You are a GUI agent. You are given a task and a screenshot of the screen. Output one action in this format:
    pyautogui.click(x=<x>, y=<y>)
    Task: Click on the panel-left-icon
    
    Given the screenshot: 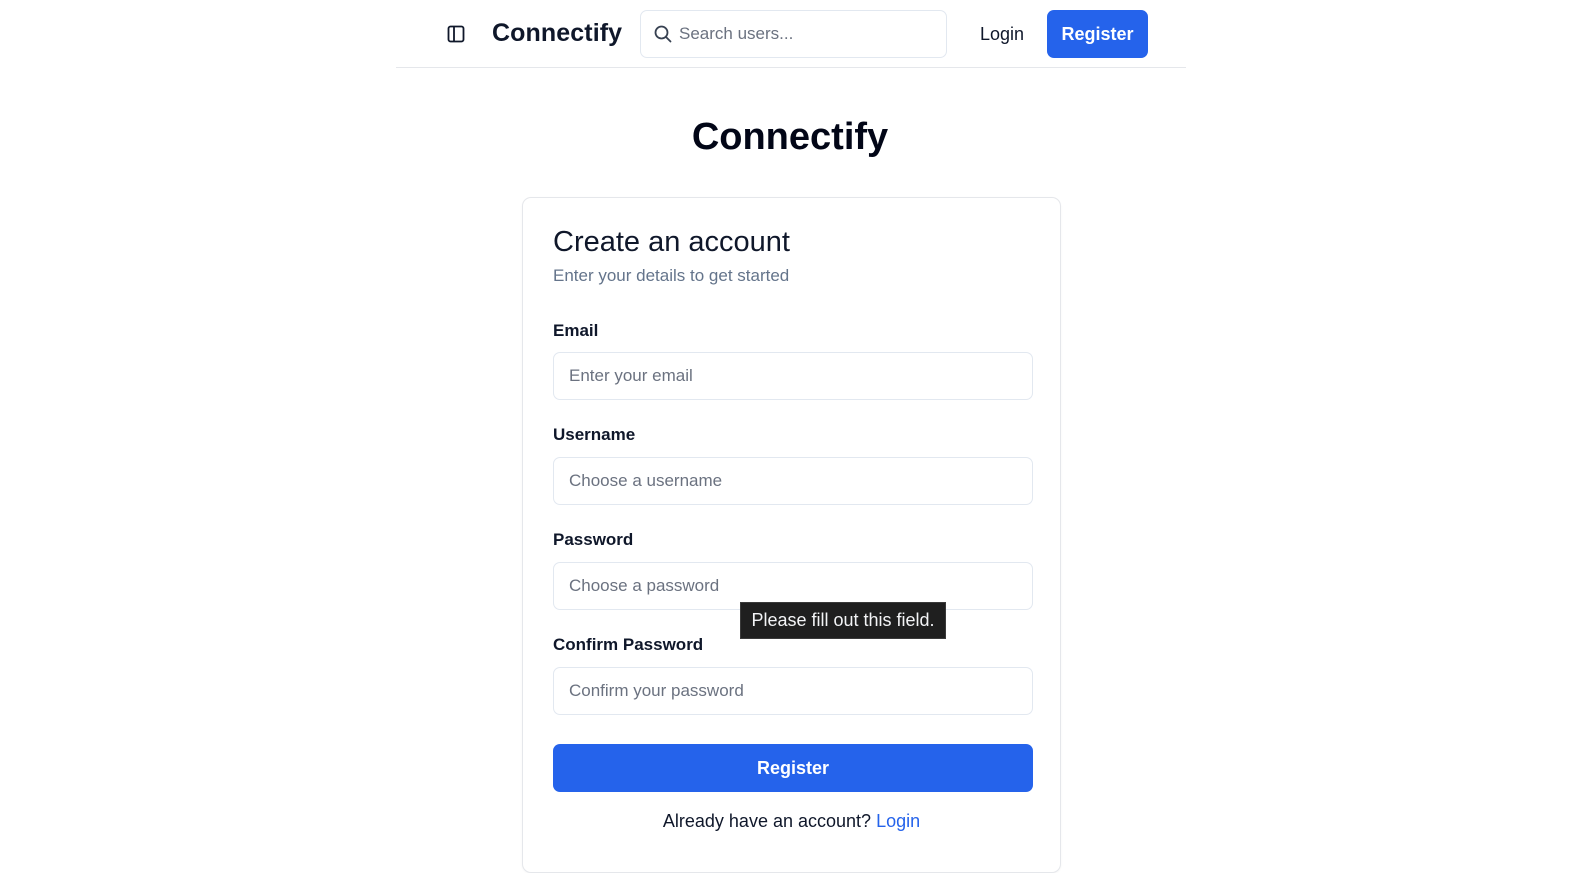 What is the action you would take?
    pyautogui.click(x=456, y=34)
    